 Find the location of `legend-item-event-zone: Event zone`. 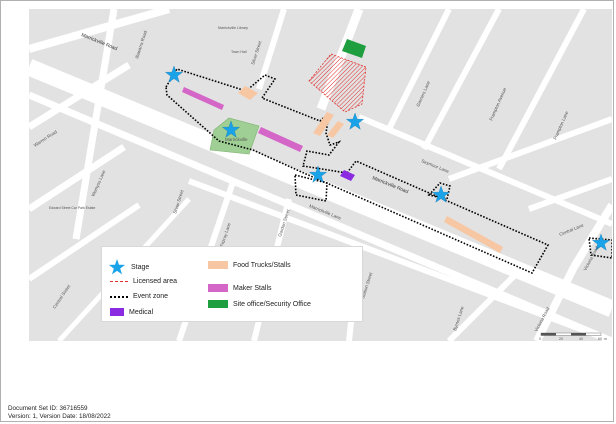

legend-item-event-zone: Event zone is located at coordinates (139, 296).